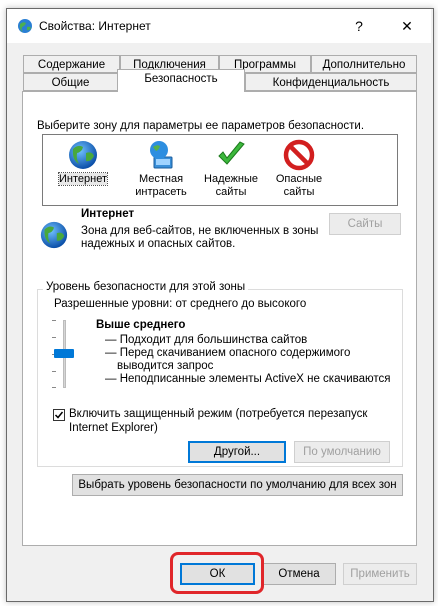 This screenshot has height=606, width=438. What do you see at coordinates (380, 574) in the screenshot?
I see `apply-button: Применить` at bounding box center [380, 574].